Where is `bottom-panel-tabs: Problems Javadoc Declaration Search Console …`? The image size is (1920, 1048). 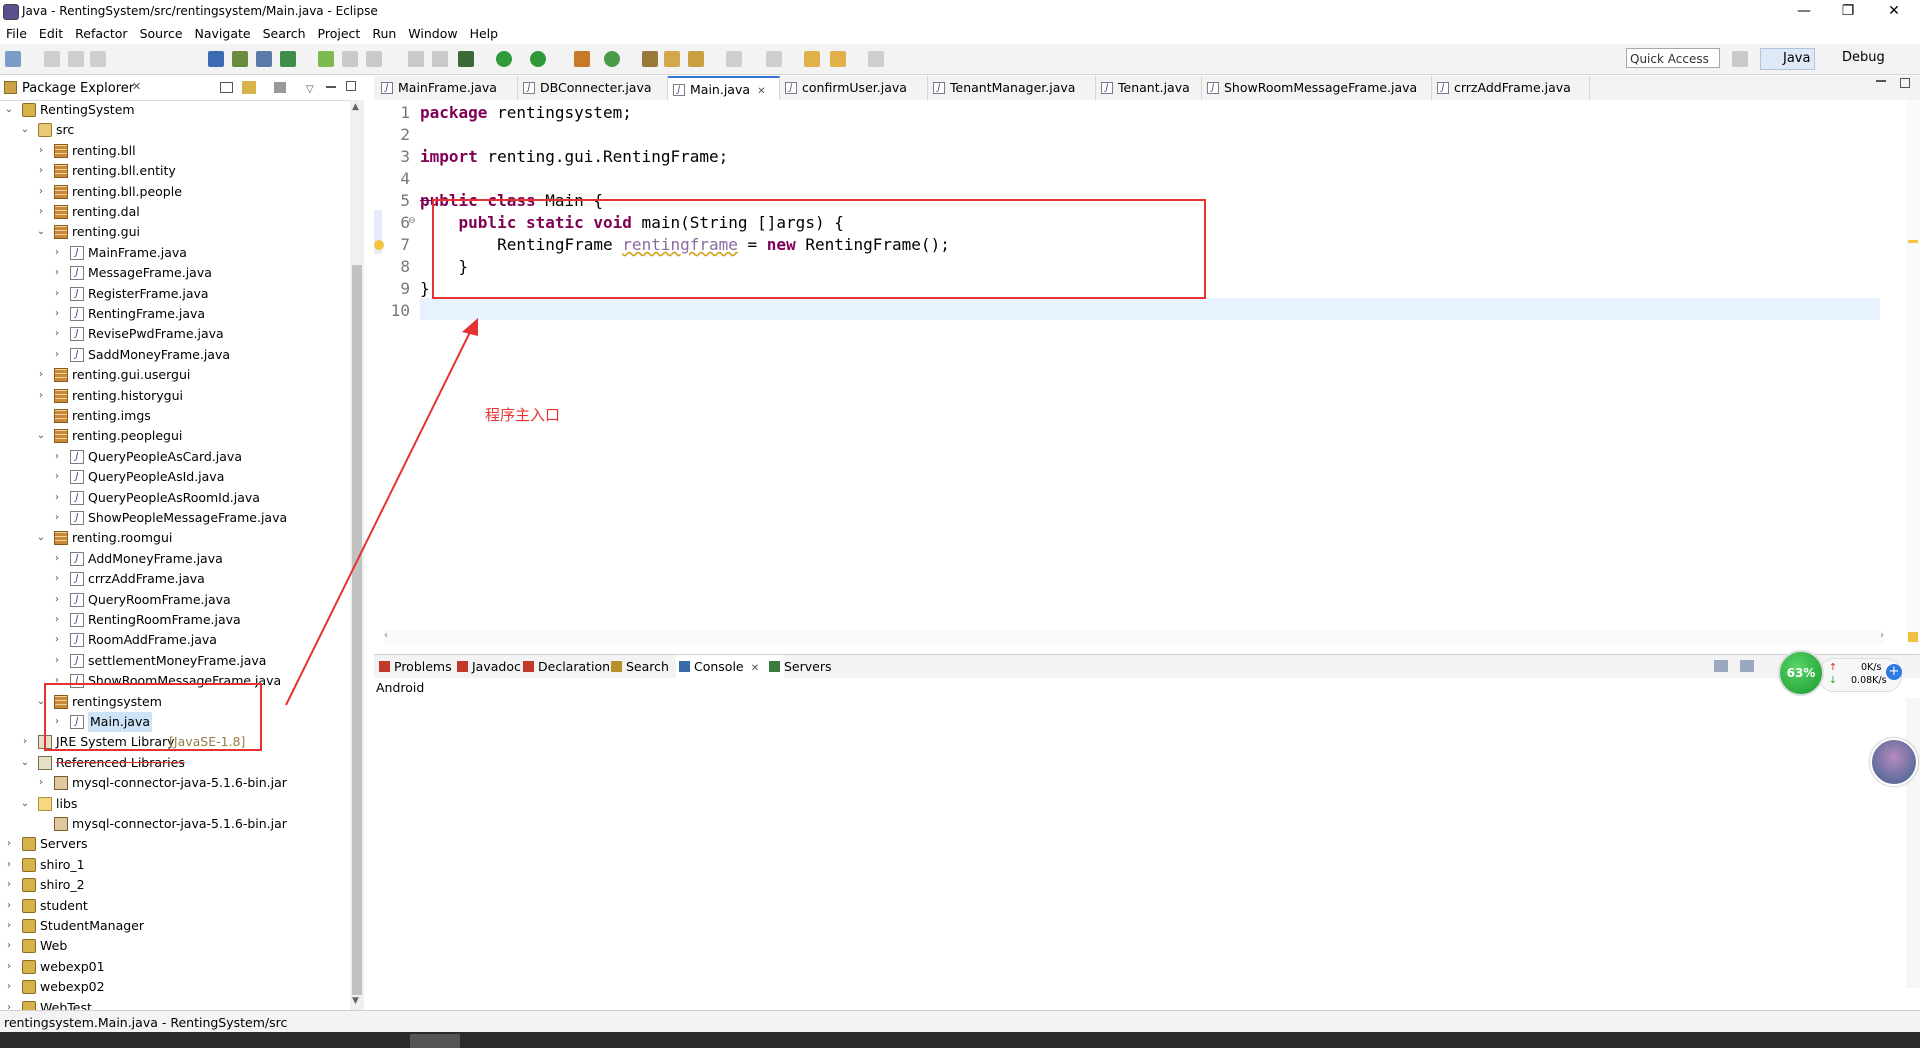 bottom-panel-tabs: Problems Javadoc Declaration Search Console … is located at coordinates (1147, 667).